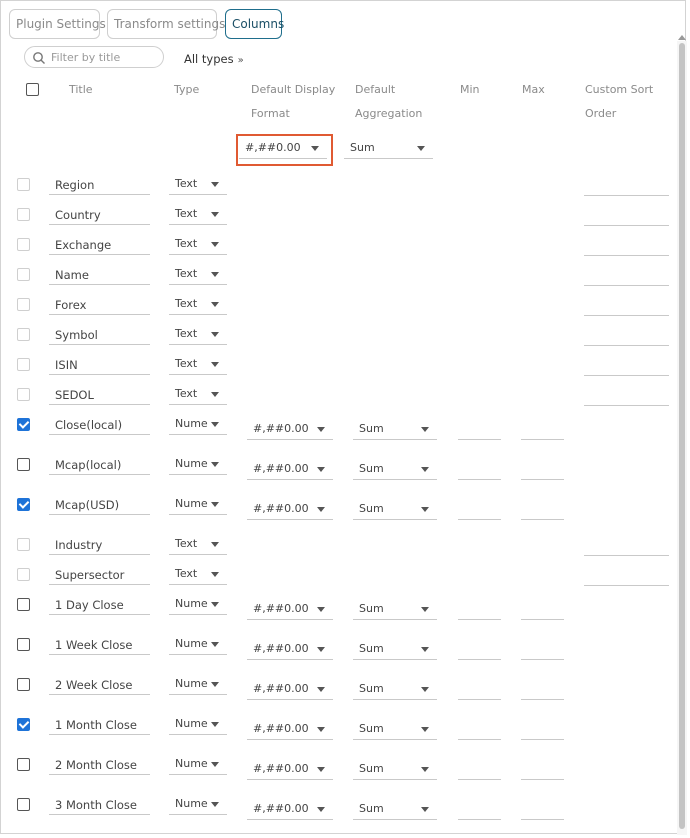  What do you see at coordinates (99, 275) in the screenshot?
I see `column-title-field: Name` at bounding box center [99, 275].